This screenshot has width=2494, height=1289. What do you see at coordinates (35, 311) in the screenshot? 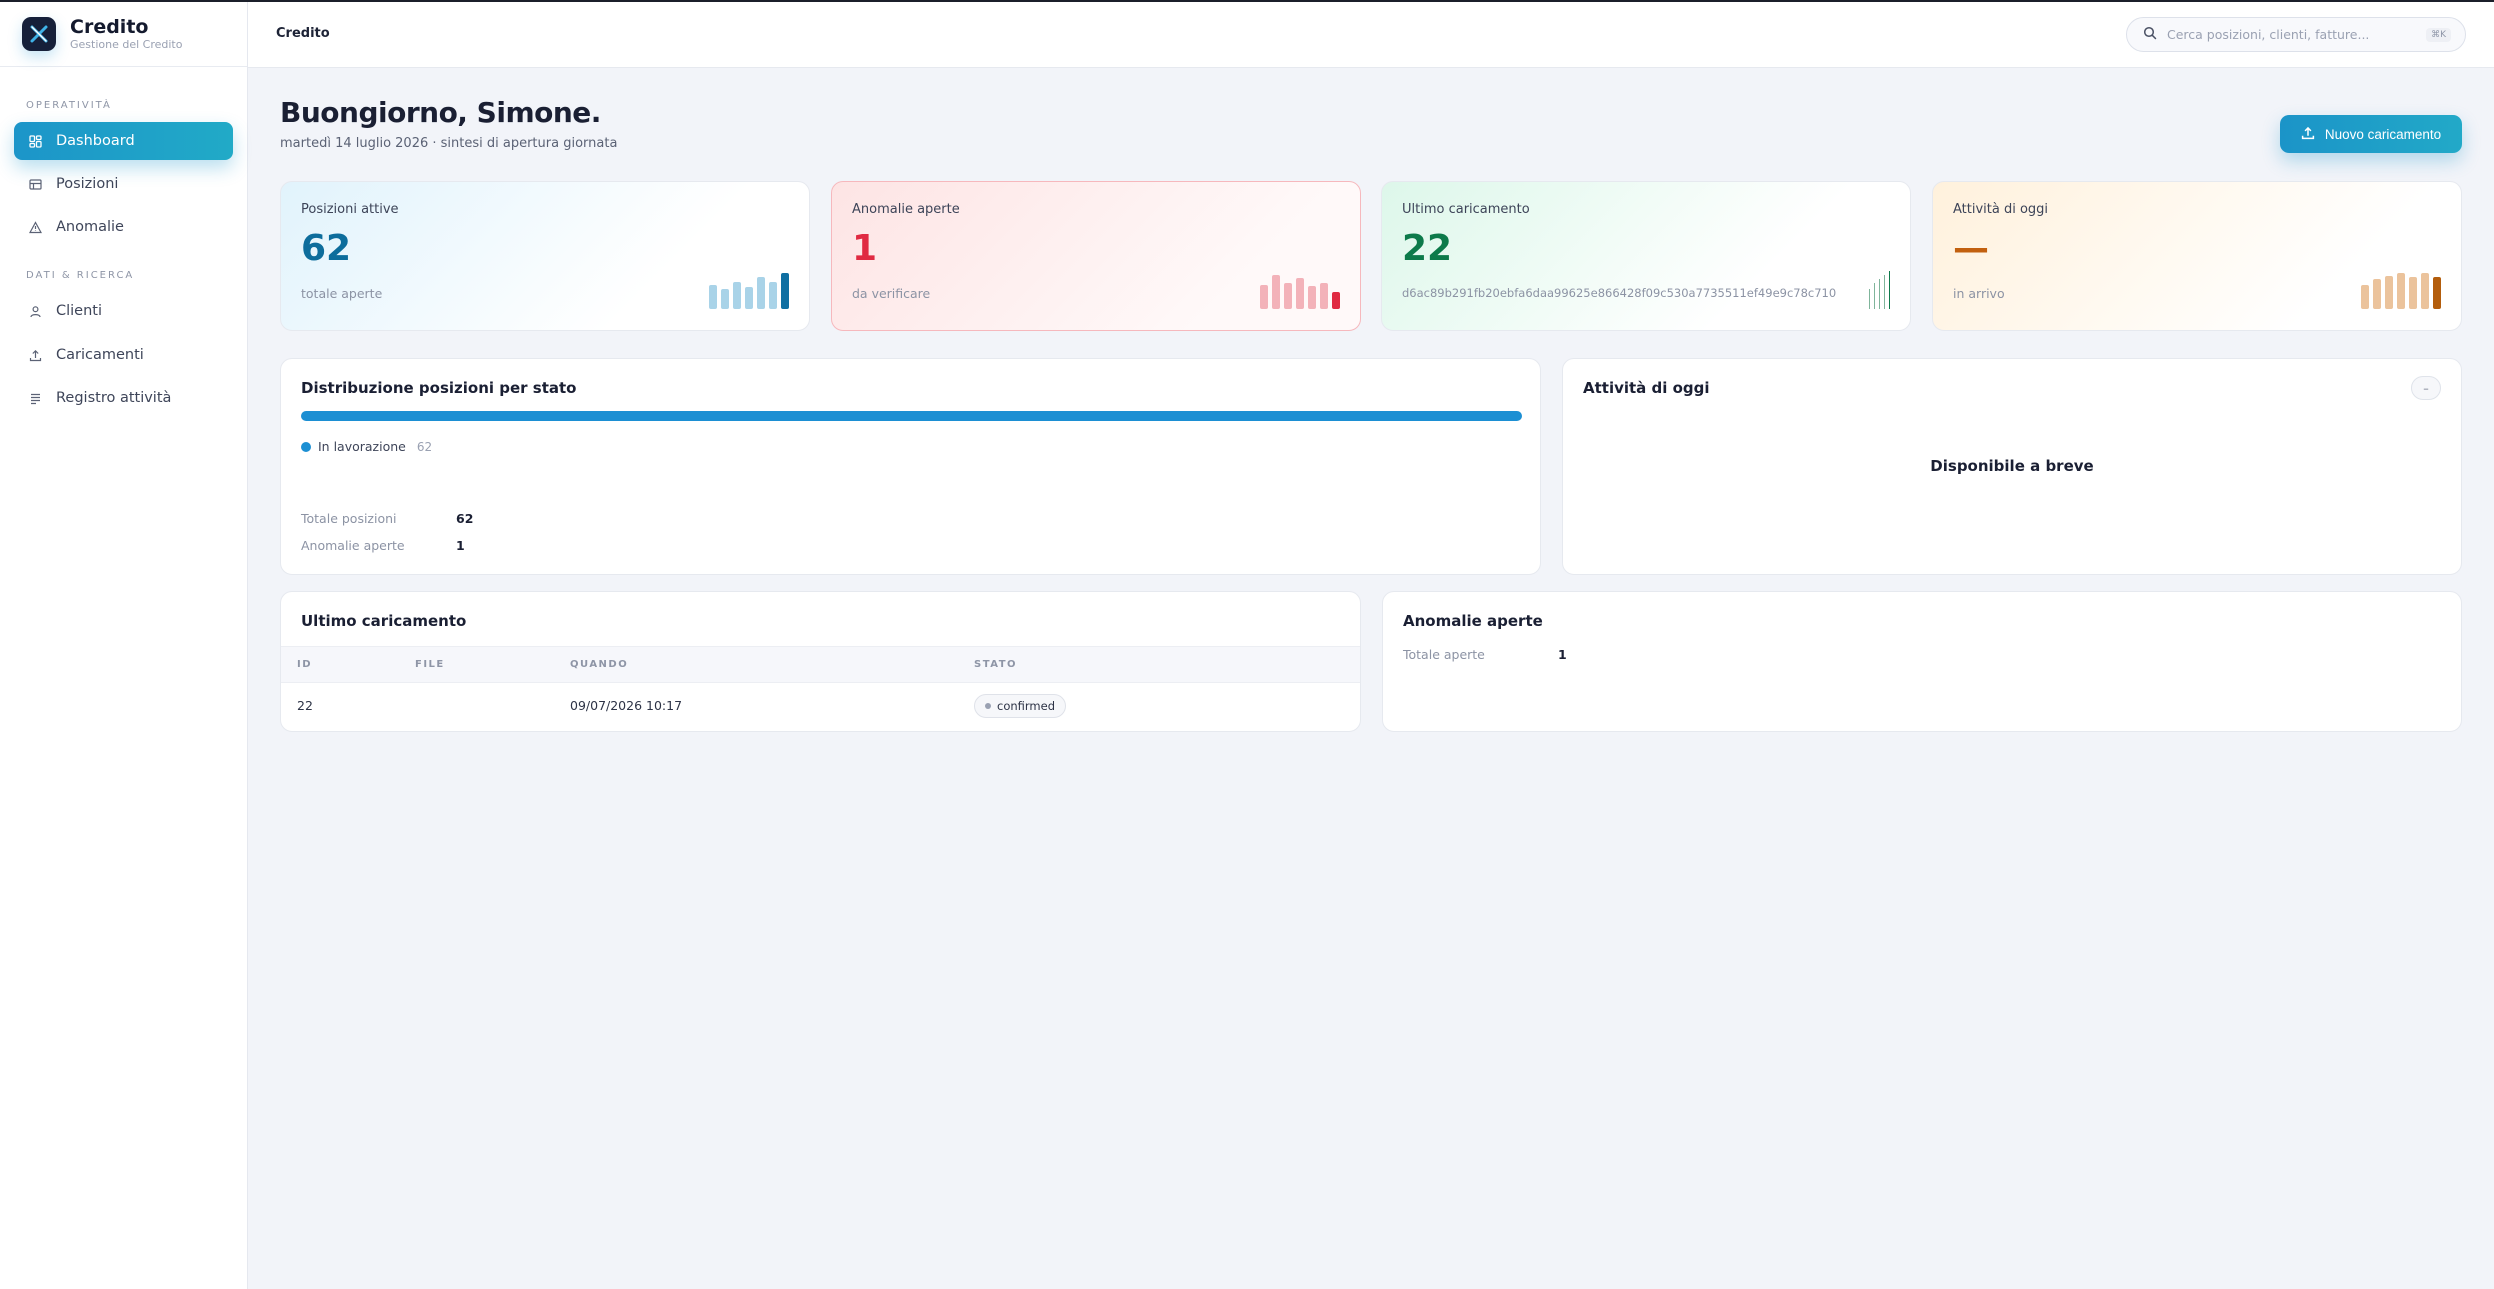
I see `user-icon` at bounding box center [35, 311].